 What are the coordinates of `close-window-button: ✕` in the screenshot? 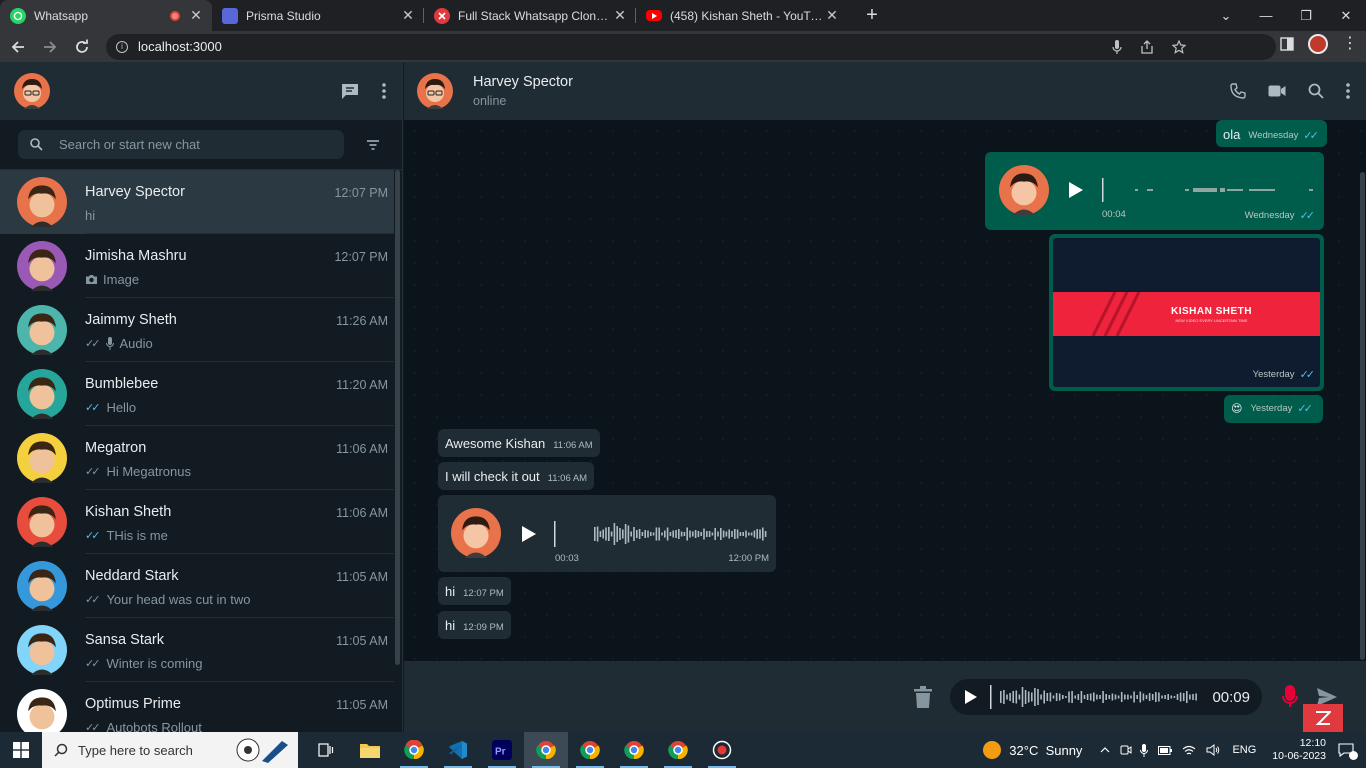 It's located at (1346, 15).